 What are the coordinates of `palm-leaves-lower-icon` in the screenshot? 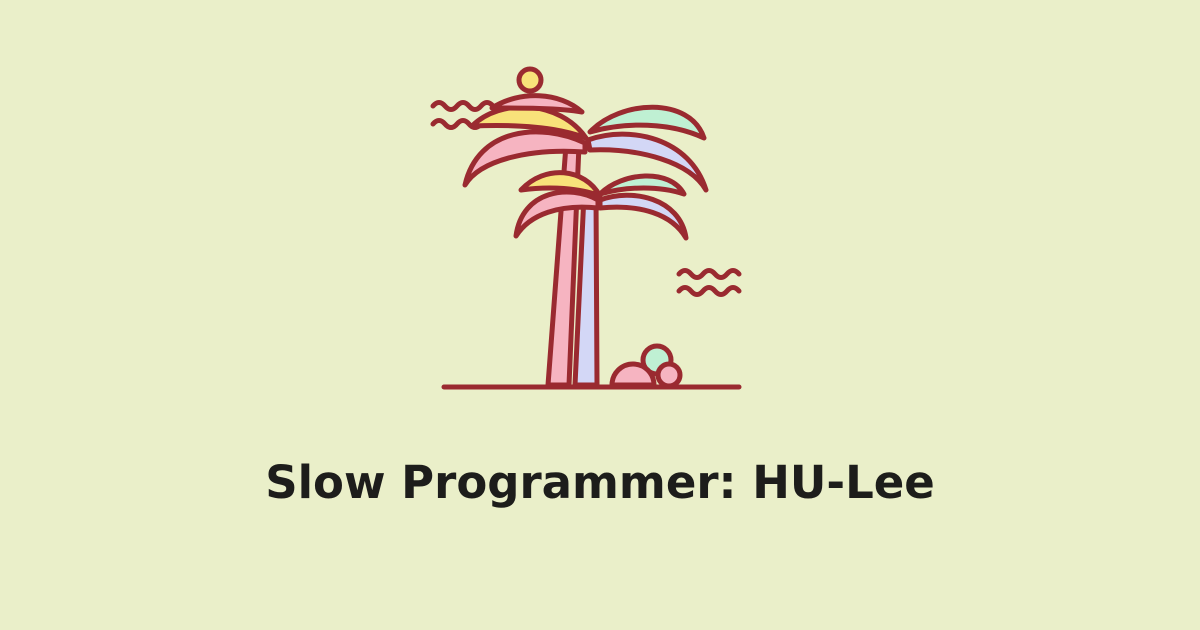 It's located at (601, 205).